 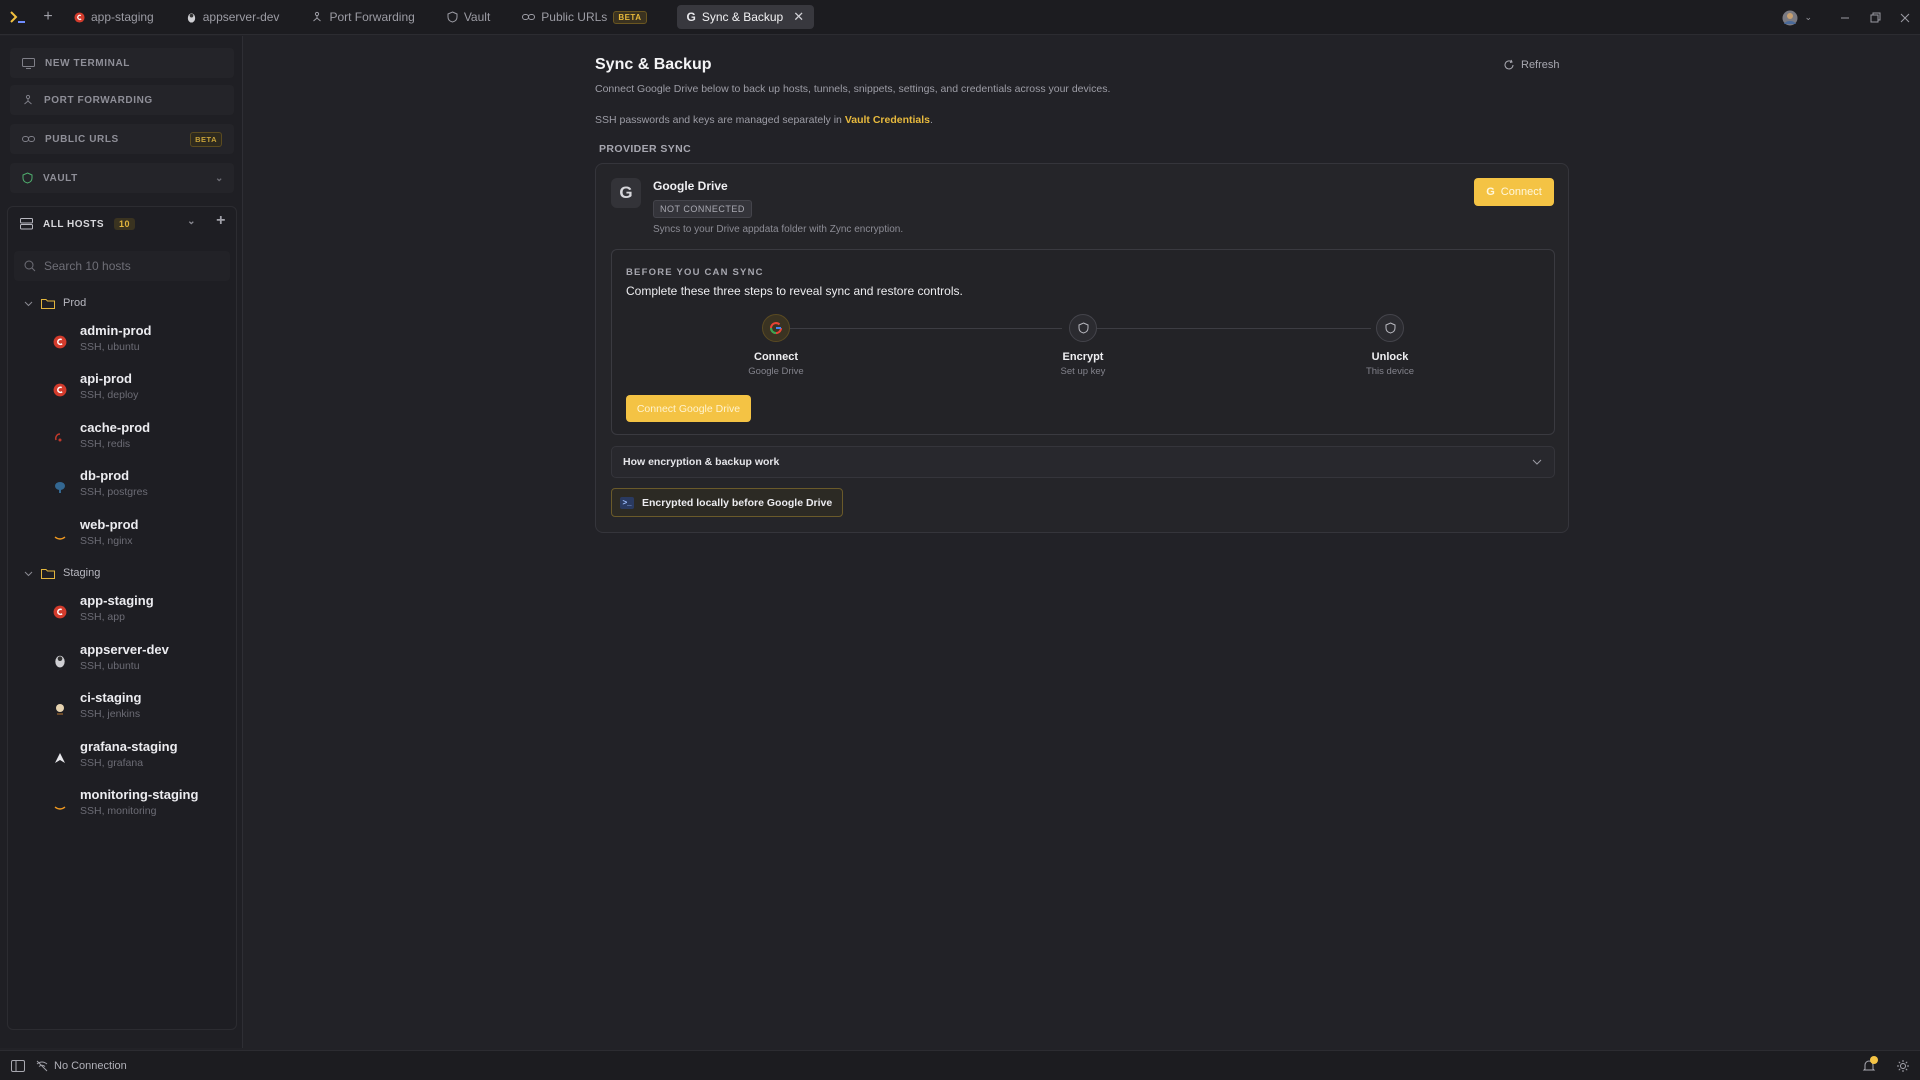 What do you see at coordinates (1083, 462) in the screenshot?
I see `encryption-info-accordion: How encryption & backup work` at bounding box center [1083, 462].